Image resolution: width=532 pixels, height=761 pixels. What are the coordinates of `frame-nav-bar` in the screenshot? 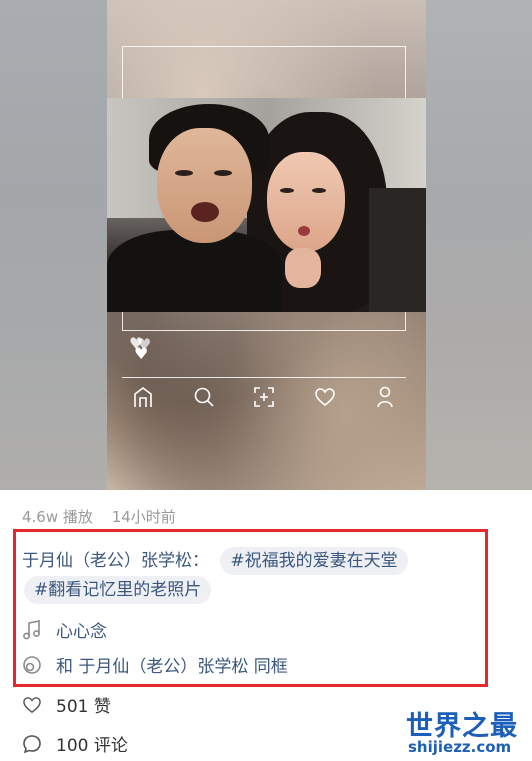 It's located at (264, 398).